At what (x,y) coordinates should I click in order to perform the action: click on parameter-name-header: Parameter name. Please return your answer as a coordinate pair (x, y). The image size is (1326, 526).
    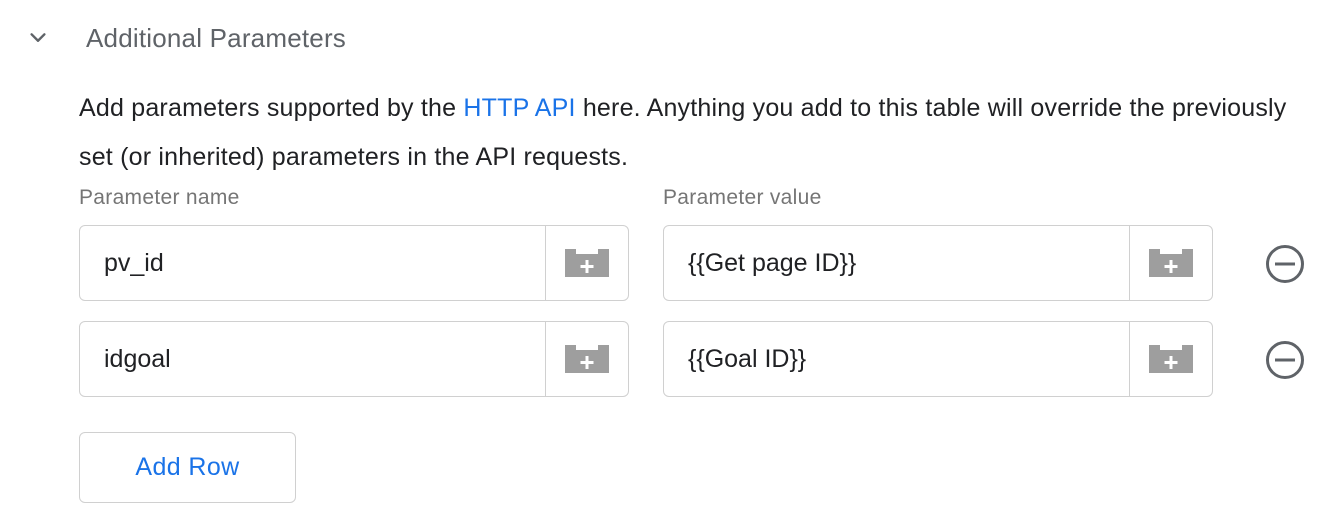
    Looking at the image, I should click on (159, 197).